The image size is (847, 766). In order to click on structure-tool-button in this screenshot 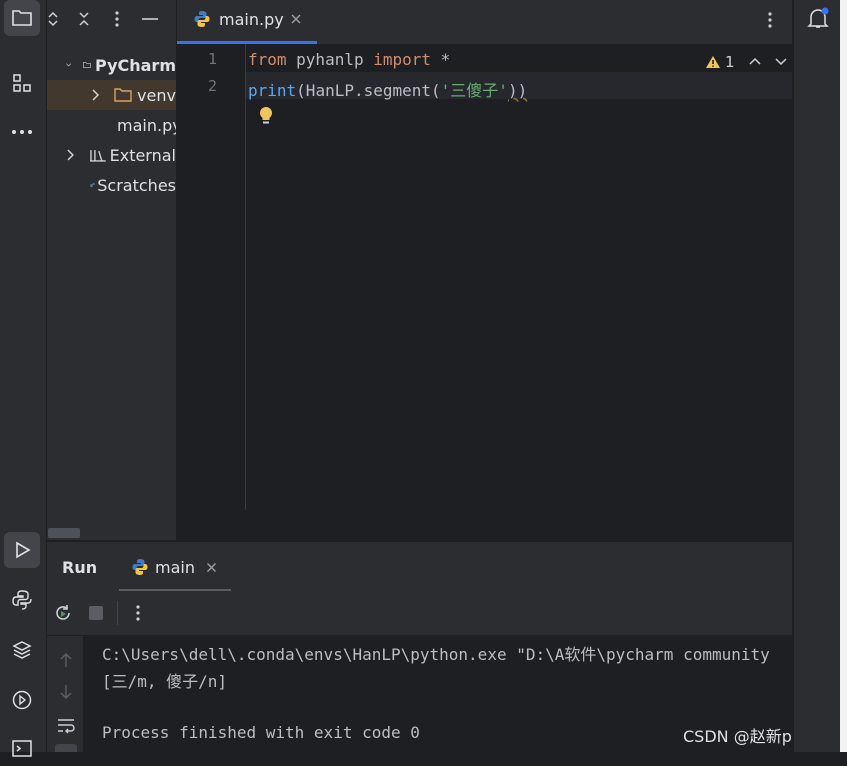, I will do `click(22, 83)`.